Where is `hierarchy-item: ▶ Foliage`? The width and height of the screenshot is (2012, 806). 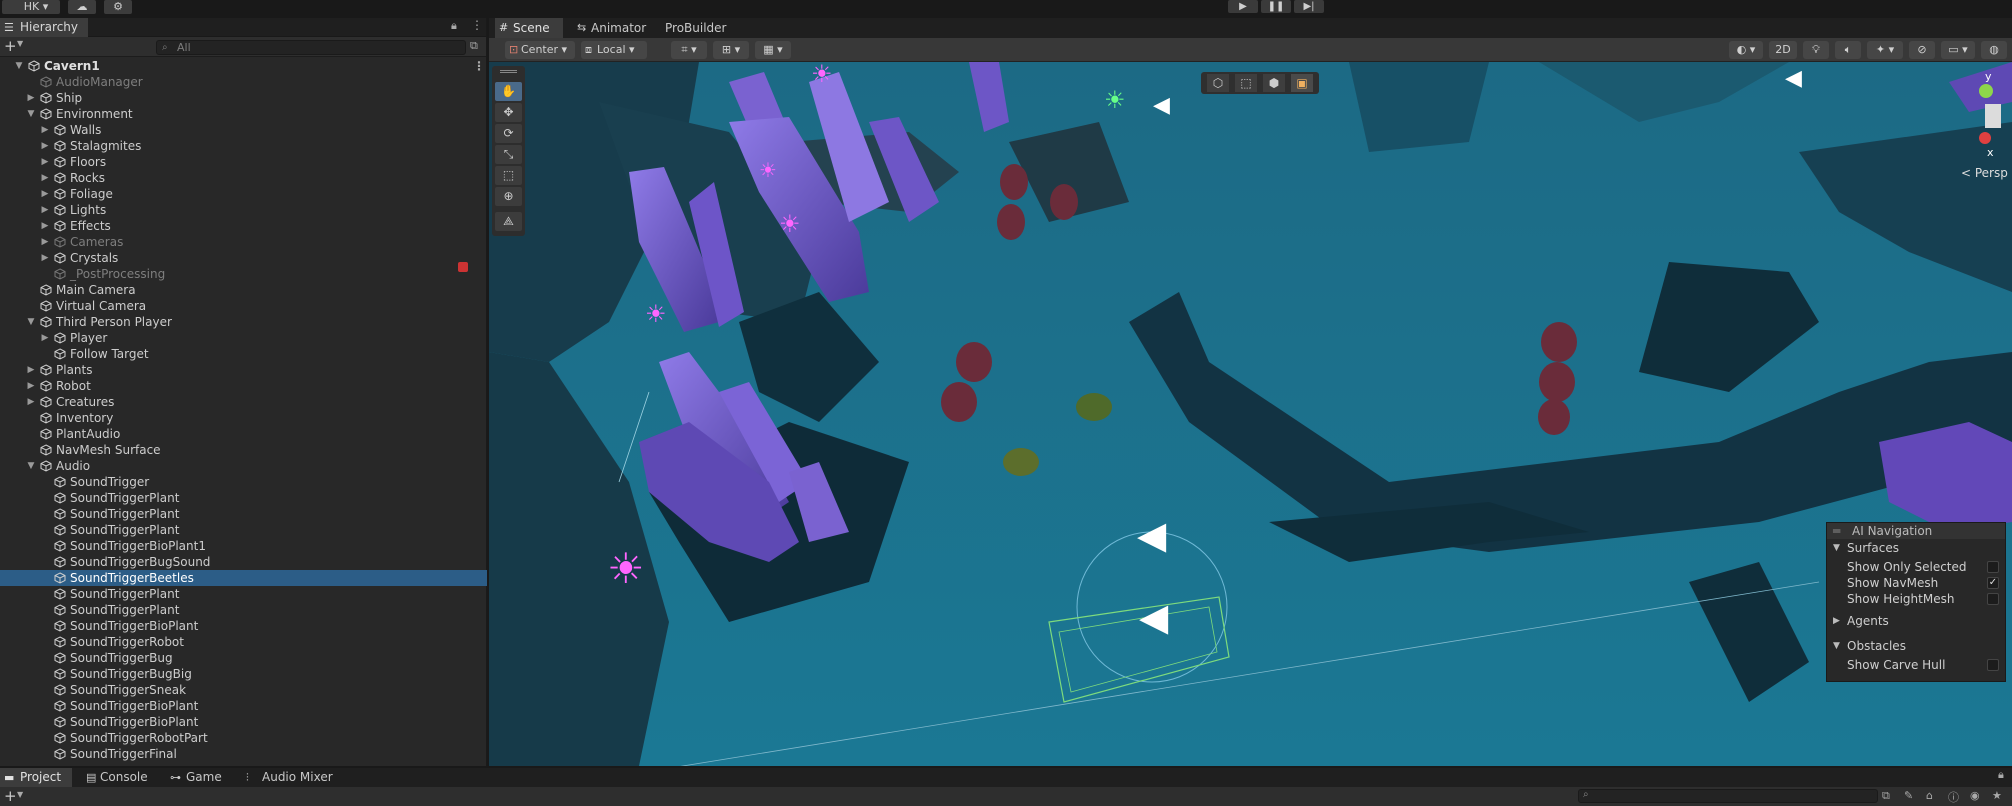 hierarchy-item: ▶ Foliage is located at coordinates (243, 194).